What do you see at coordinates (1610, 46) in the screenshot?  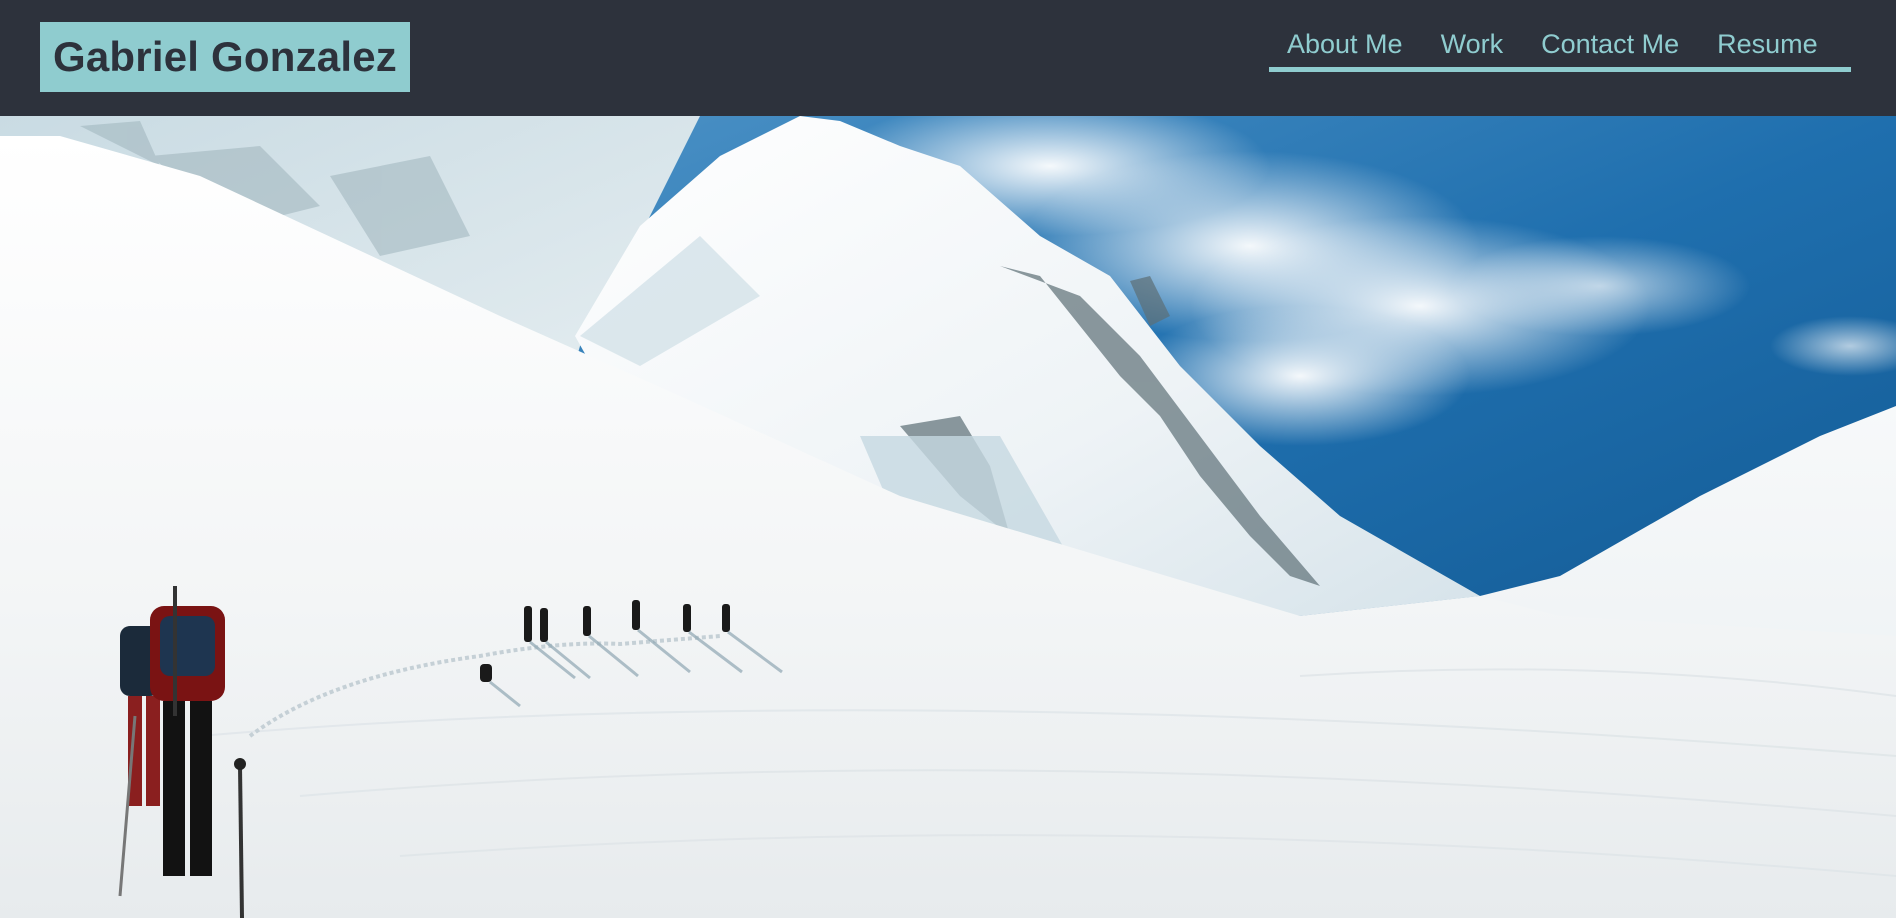 I see `nav-item-contact-me: Contact Me` at bounding box center [1610, 46].